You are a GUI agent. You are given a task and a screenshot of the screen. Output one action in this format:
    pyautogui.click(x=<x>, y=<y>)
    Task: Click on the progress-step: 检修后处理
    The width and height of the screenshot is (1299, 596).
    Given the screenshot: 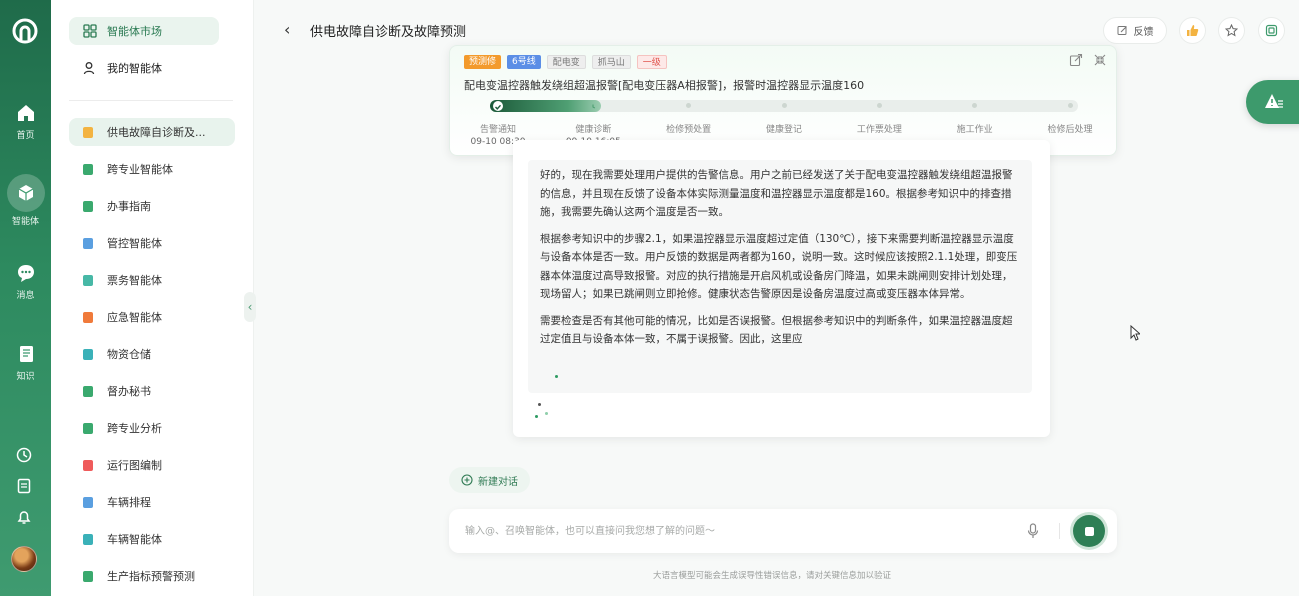 What is the action you would take?
    pyautogui.click(x=1069, y=128)
    